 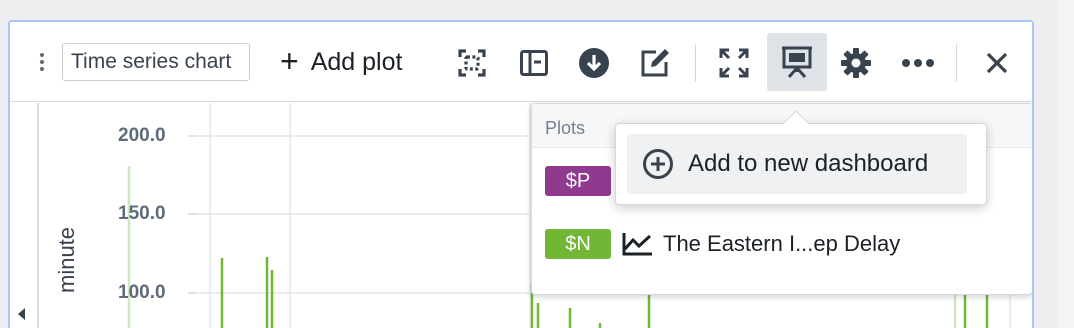 I want to click on line-chart-icon, so click(x=637, y=244).